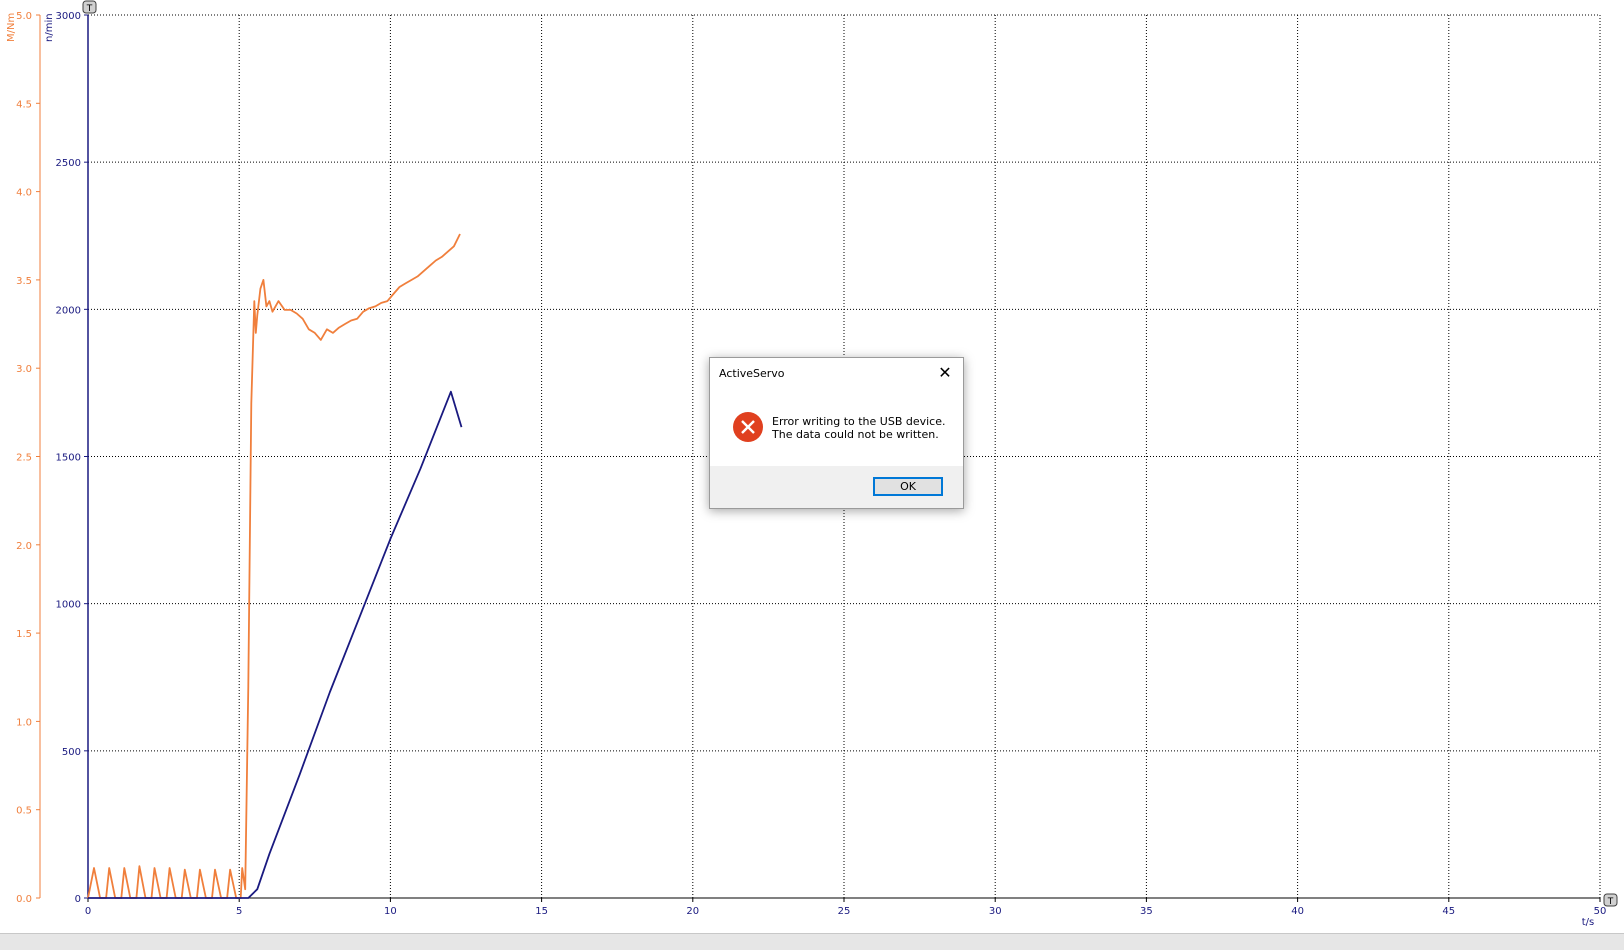  What do you see at coordinates (68, 163) in the screenshot?
I see `y-right-tick-label: 2500` at bounding box center [68, 163].